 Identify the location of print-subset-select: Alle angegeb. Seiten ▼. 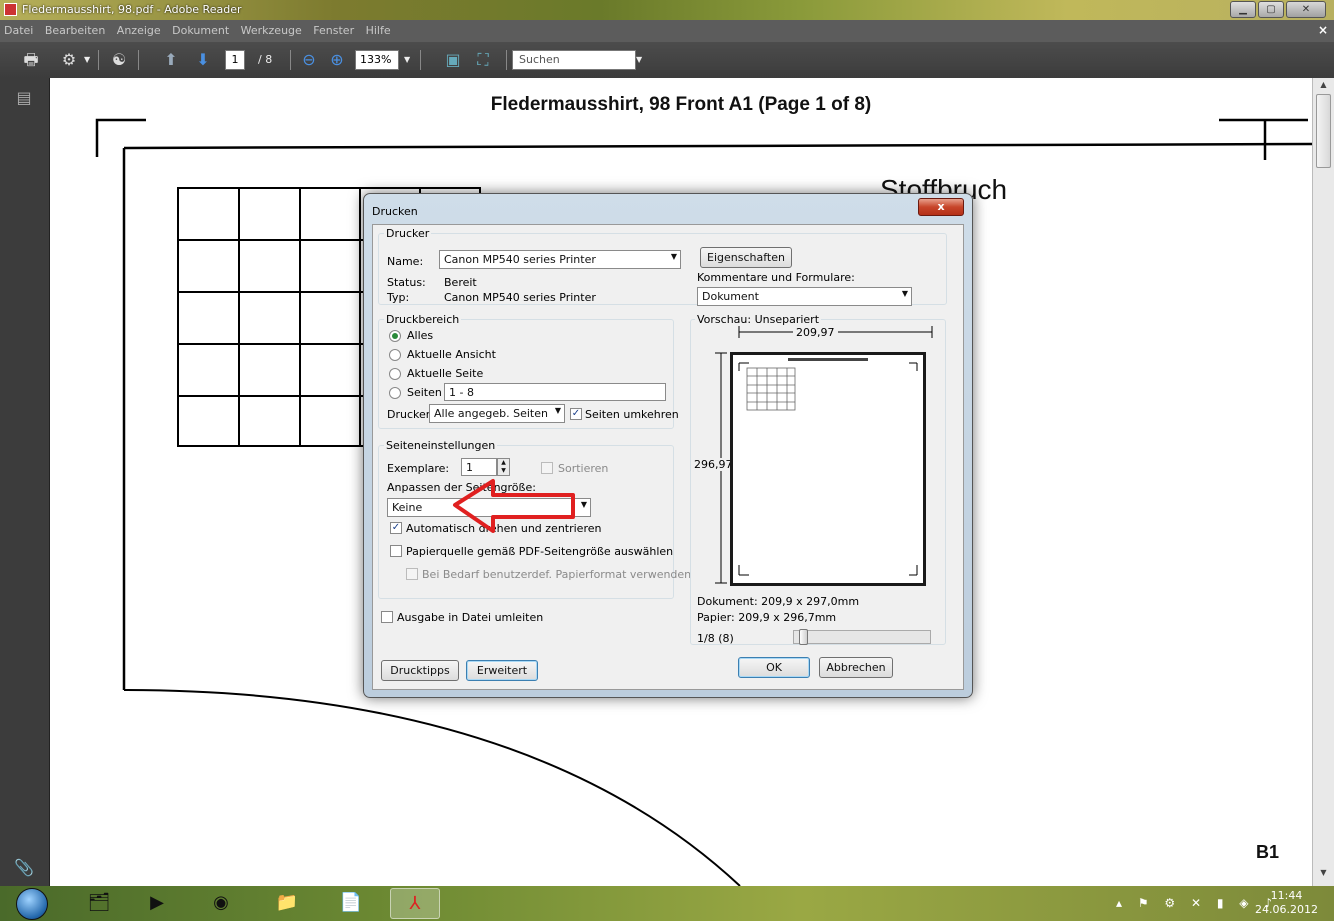
(497, 413).